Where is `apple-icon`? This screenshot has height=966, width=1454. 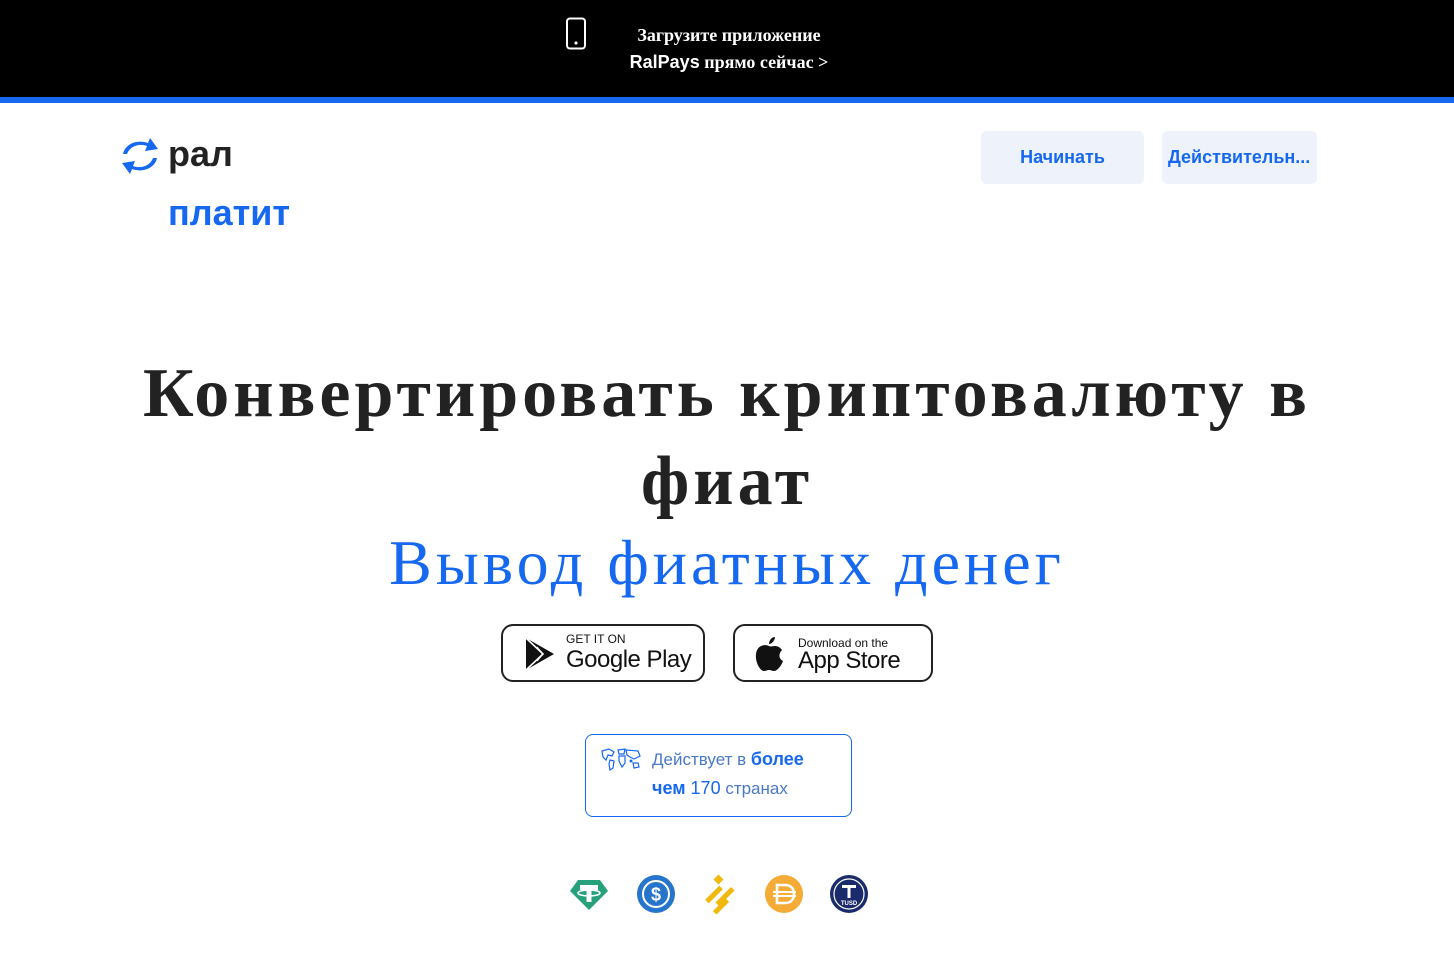
apple-icon is located at coordinates (769, 654).